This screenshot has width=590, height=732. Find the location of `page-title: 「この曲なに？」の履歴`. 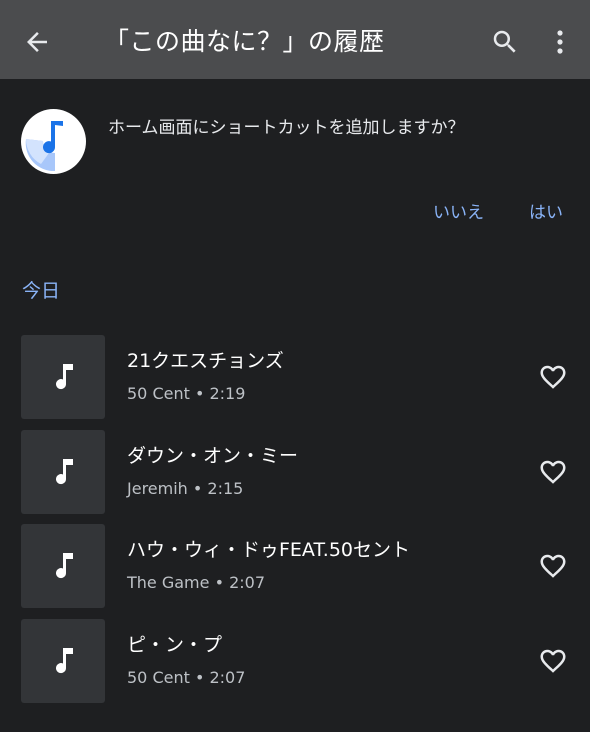

page-title: 「この曲なに？」の履歴 is located at coordinates (244, 41).